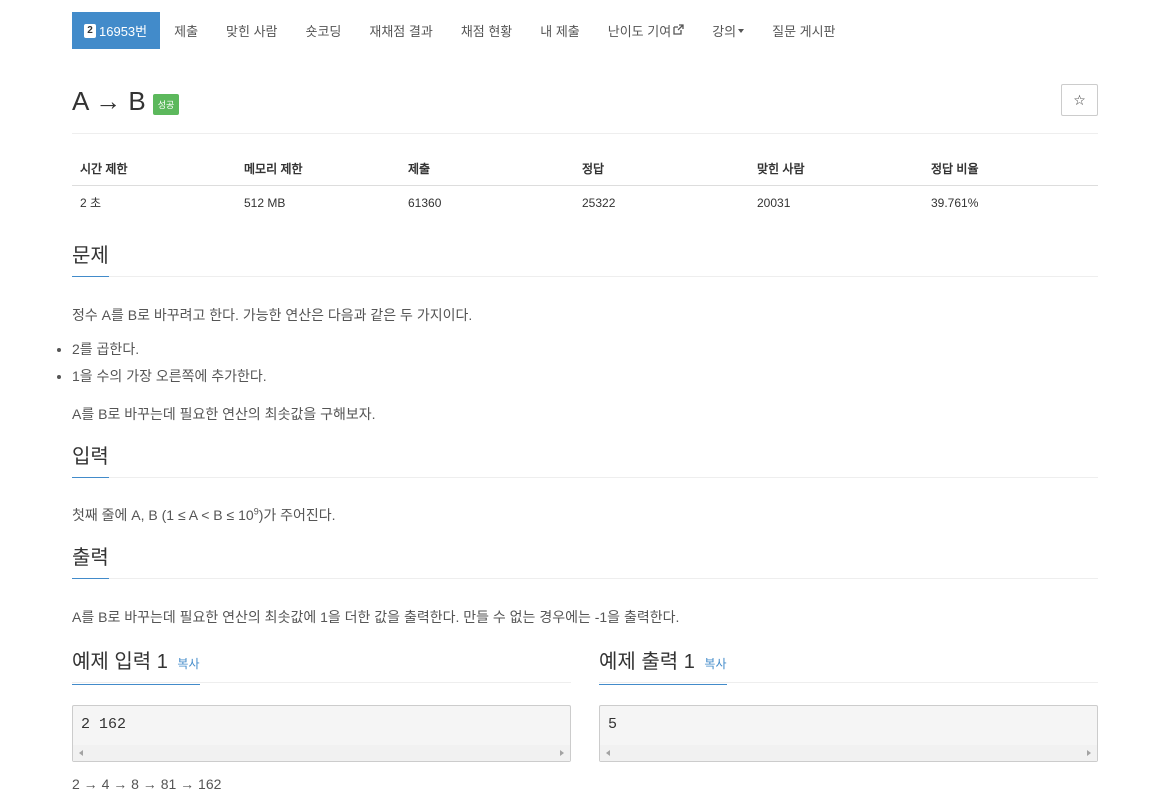  I want to click on input-section-title: 입력, so click(90, 461).